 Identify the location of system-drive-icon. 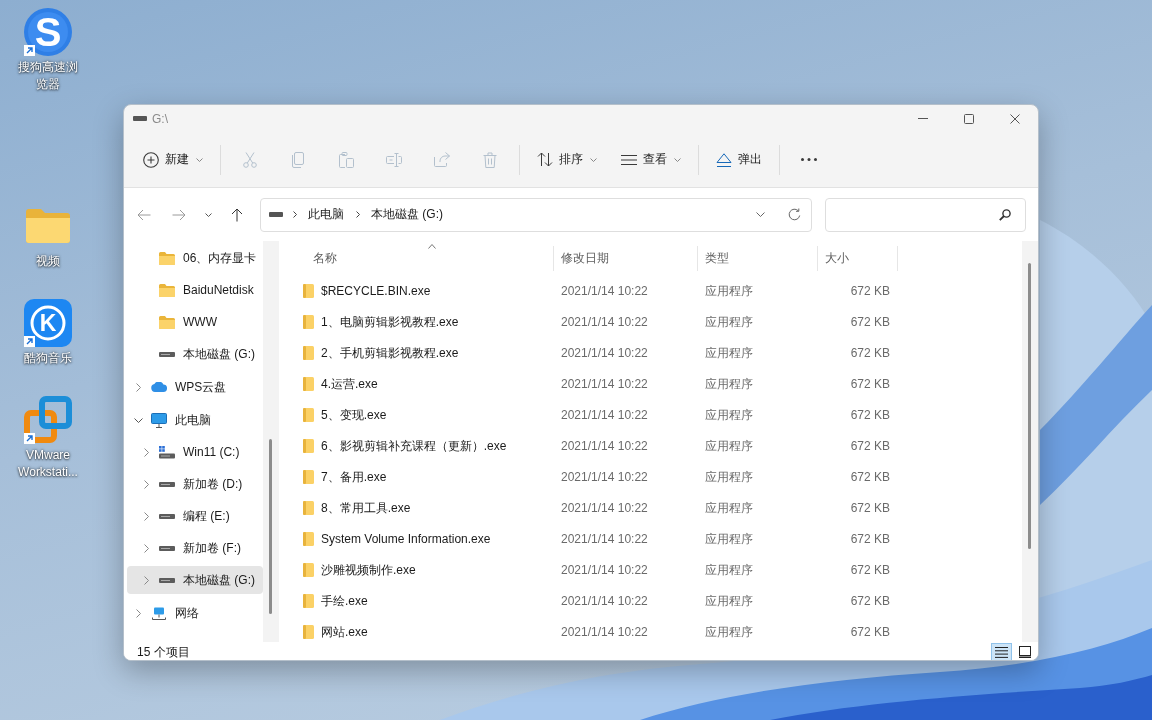
(167, 452).